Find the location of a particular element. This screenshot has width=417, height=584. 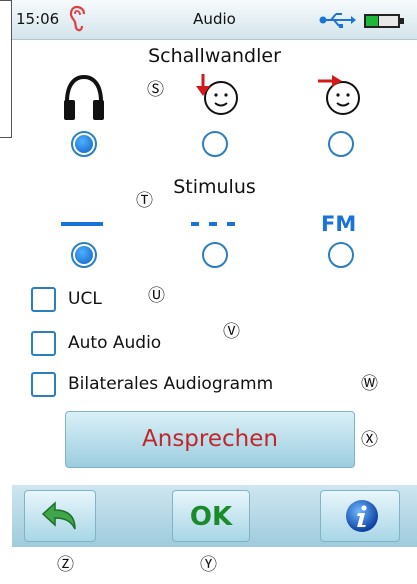

stimulus-title: Stimulus is located at coordinates (214, 187).